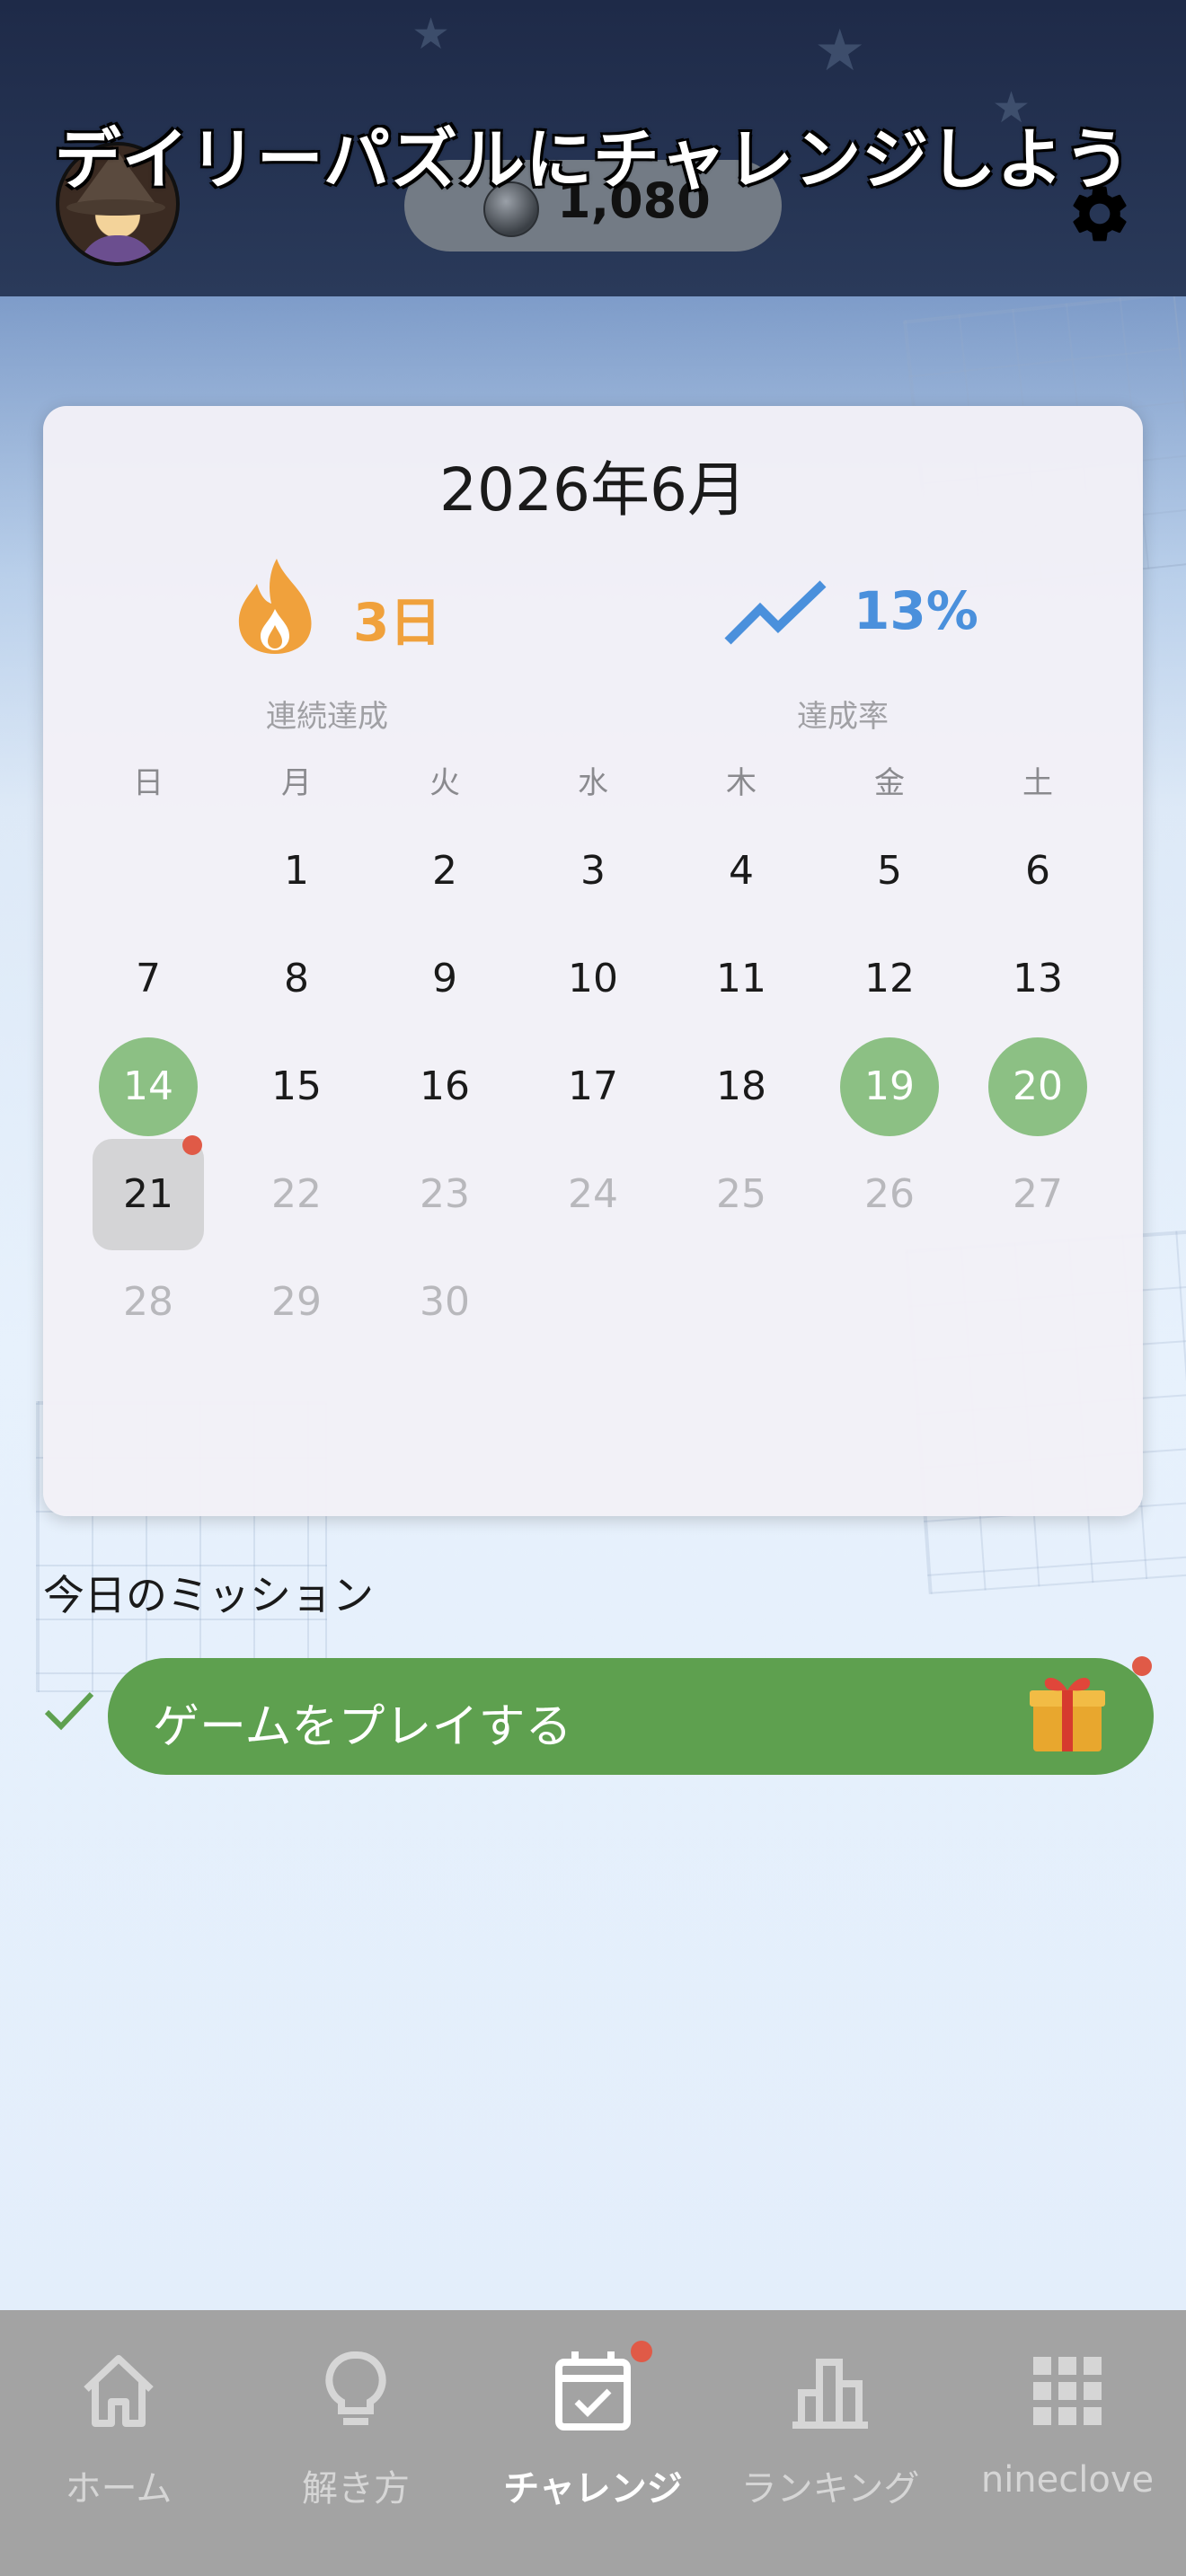  What do you see at coordinates (889, 979) in the screenshot?
I see `calendar-day: 12` at bounding box center [889, 979].